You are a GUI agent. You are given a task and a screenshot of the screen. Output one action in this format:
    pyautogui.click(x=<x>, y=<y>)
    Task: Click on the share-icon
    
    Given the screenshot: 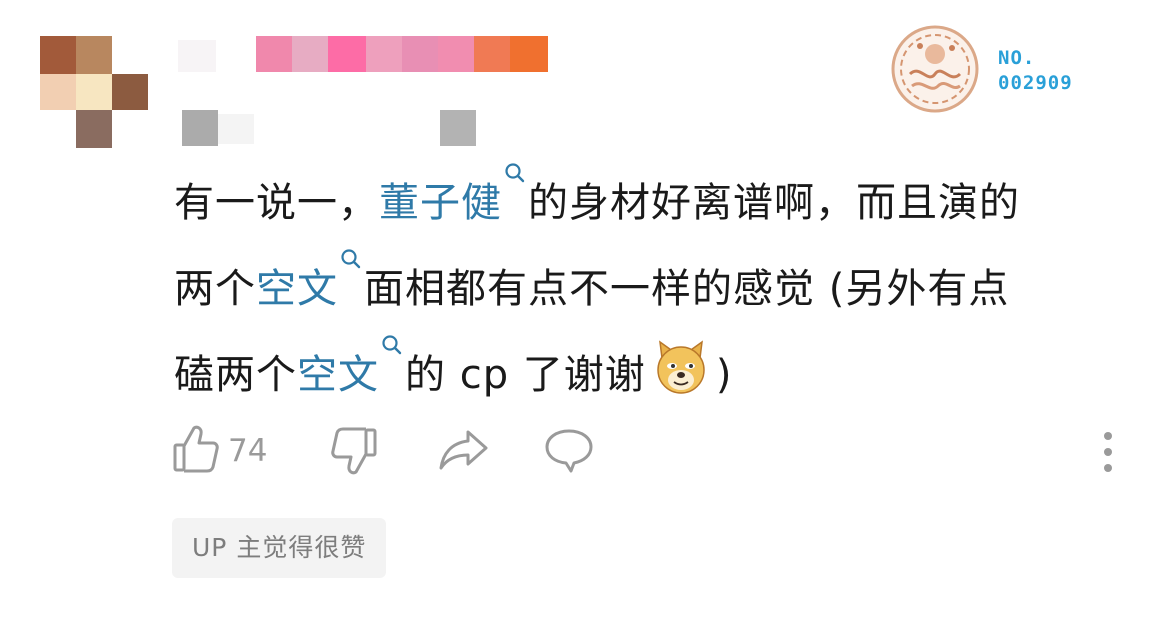 What is the action you would take?
    pyautogui.click(x=464, y=450)
    